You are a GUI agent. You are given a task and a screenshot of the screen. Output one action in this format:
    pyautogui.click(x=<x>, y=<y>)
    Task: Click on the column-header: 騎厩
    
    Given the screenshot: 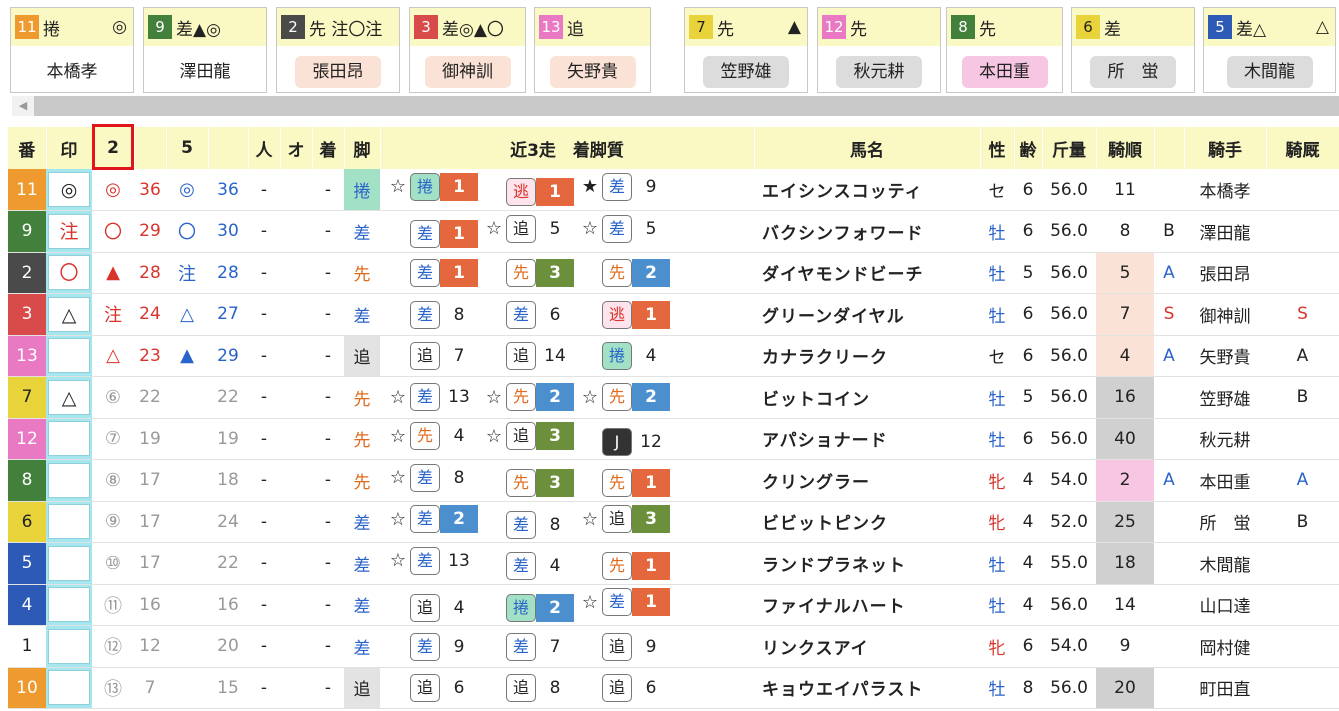 What is the action you would take?
    pyautogui.click(x=1302, y=148)
    